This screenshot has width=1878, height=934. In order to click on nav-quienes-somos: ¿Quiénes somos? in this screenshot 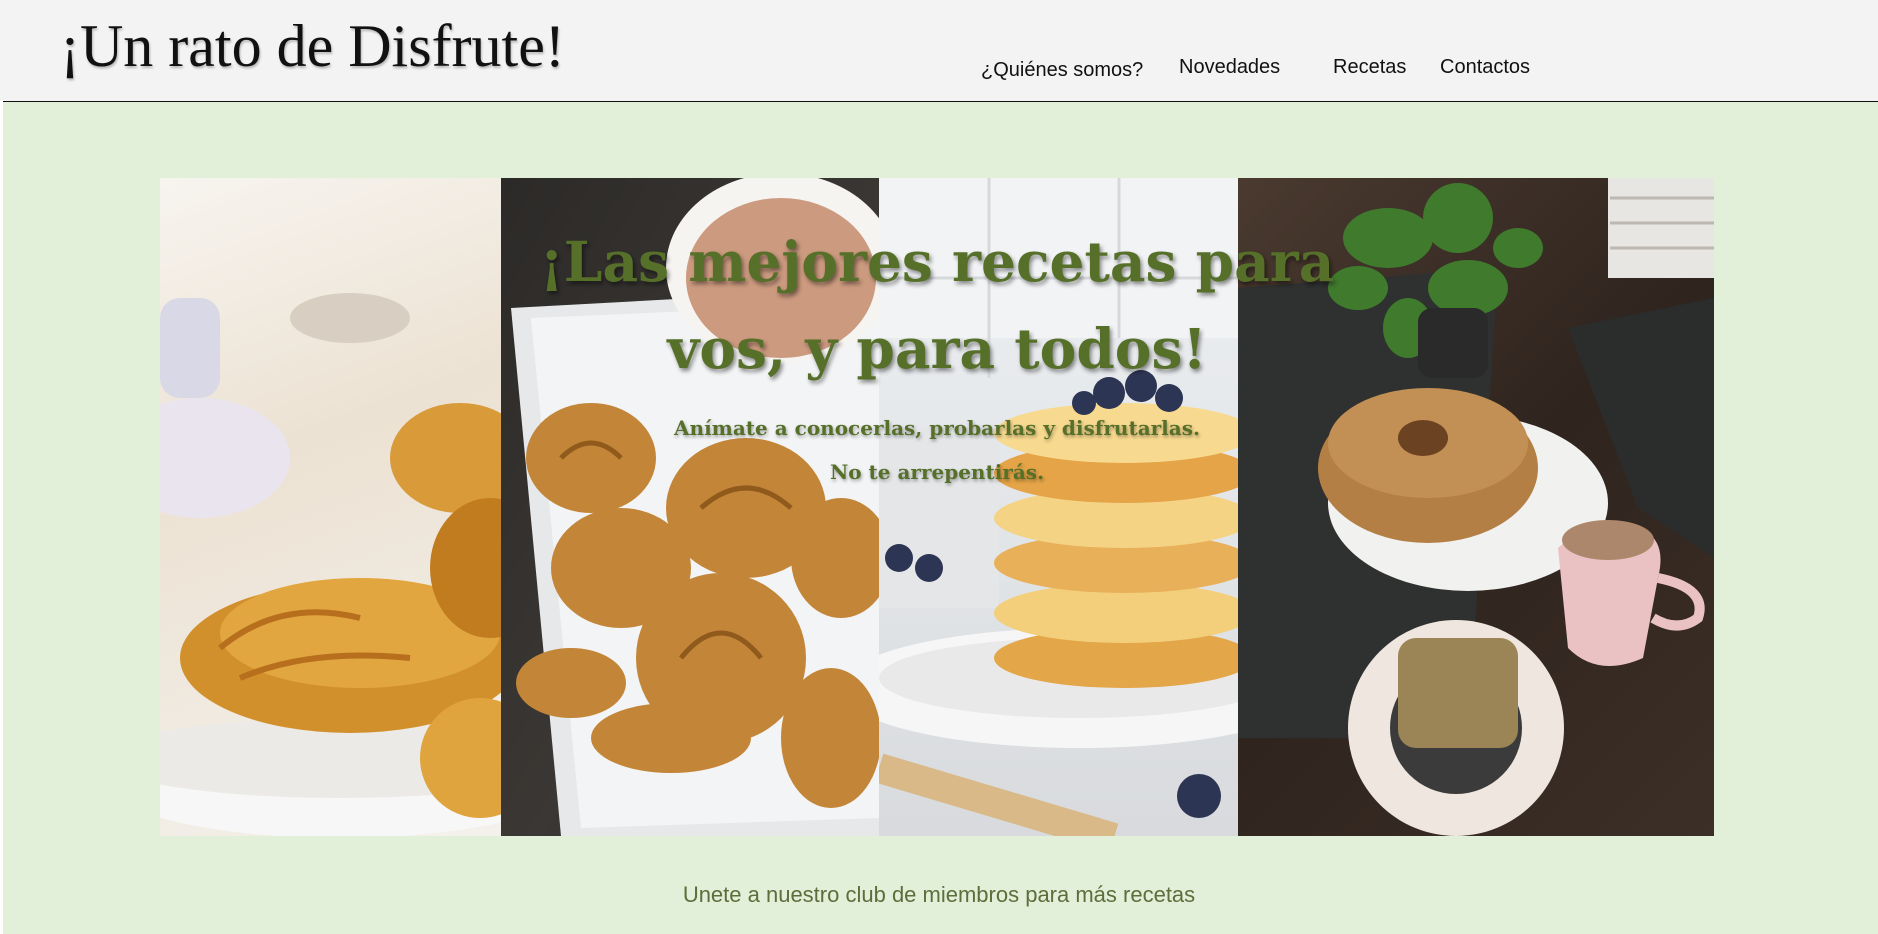, I will do `click(1062, 70)`.